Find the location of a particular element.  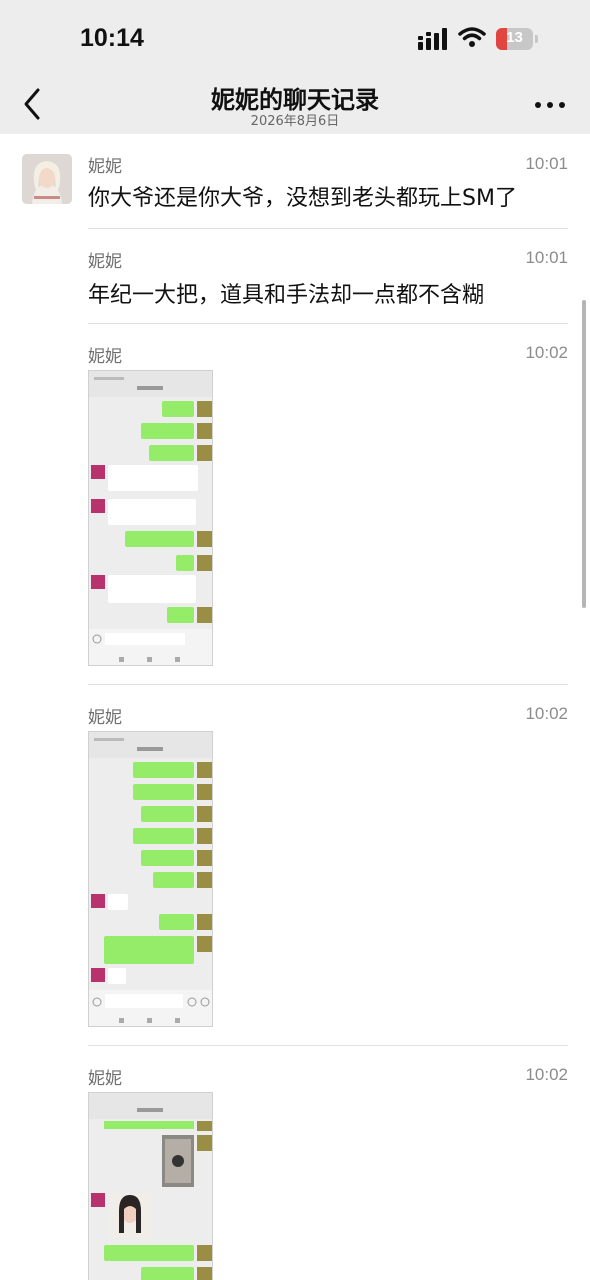

scrollbar is located at coordinates (584, 454).